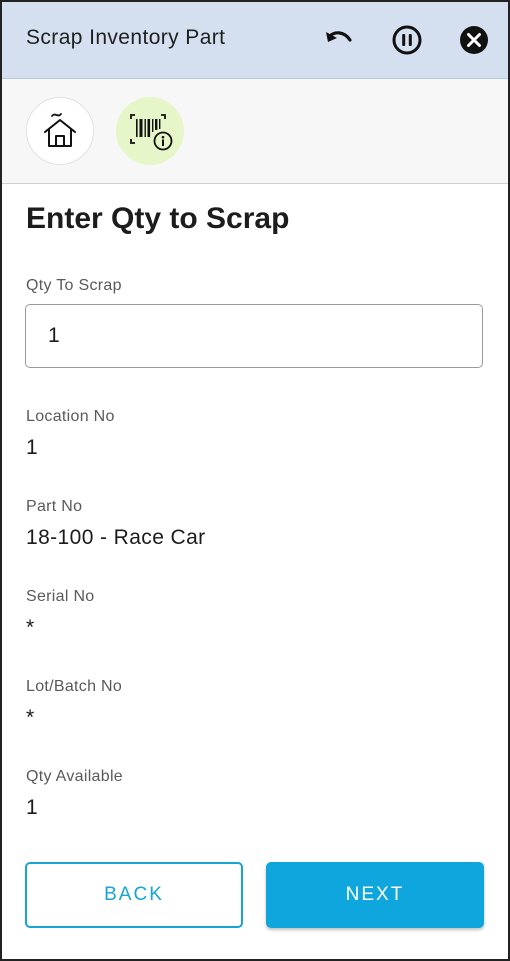 The image size is (510, 961). I want to click on lot-batch-no-label: Lot/Batch No, so click(74, 686).